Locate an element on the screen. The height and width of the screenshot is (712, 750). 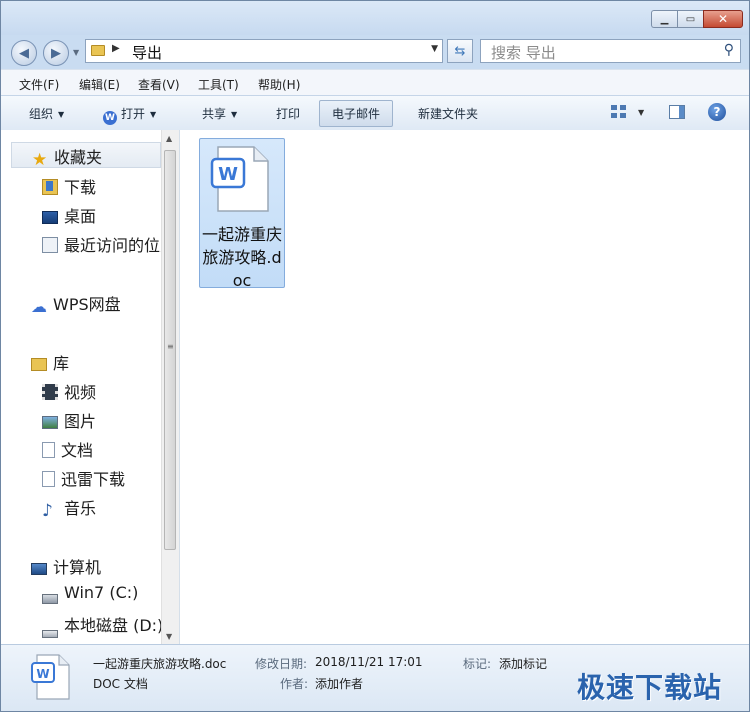
address-bar: ▶ 导出 ▼ is located at coordinates (264, 51).